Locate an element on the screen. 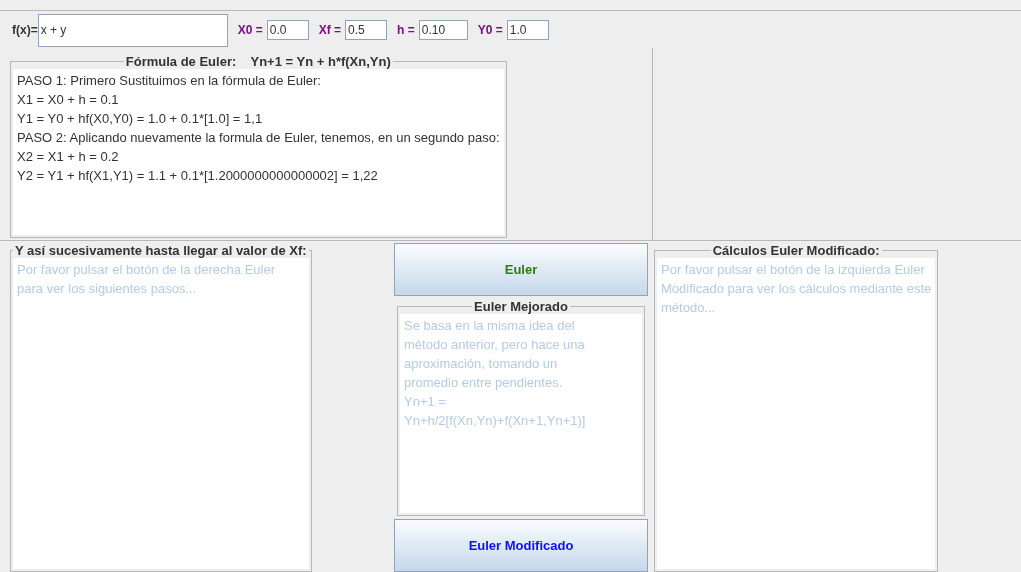 The width and height of the screenshot is (1021, 572). text-line: aproximación, tomando un is located at coordinates (481, 364).